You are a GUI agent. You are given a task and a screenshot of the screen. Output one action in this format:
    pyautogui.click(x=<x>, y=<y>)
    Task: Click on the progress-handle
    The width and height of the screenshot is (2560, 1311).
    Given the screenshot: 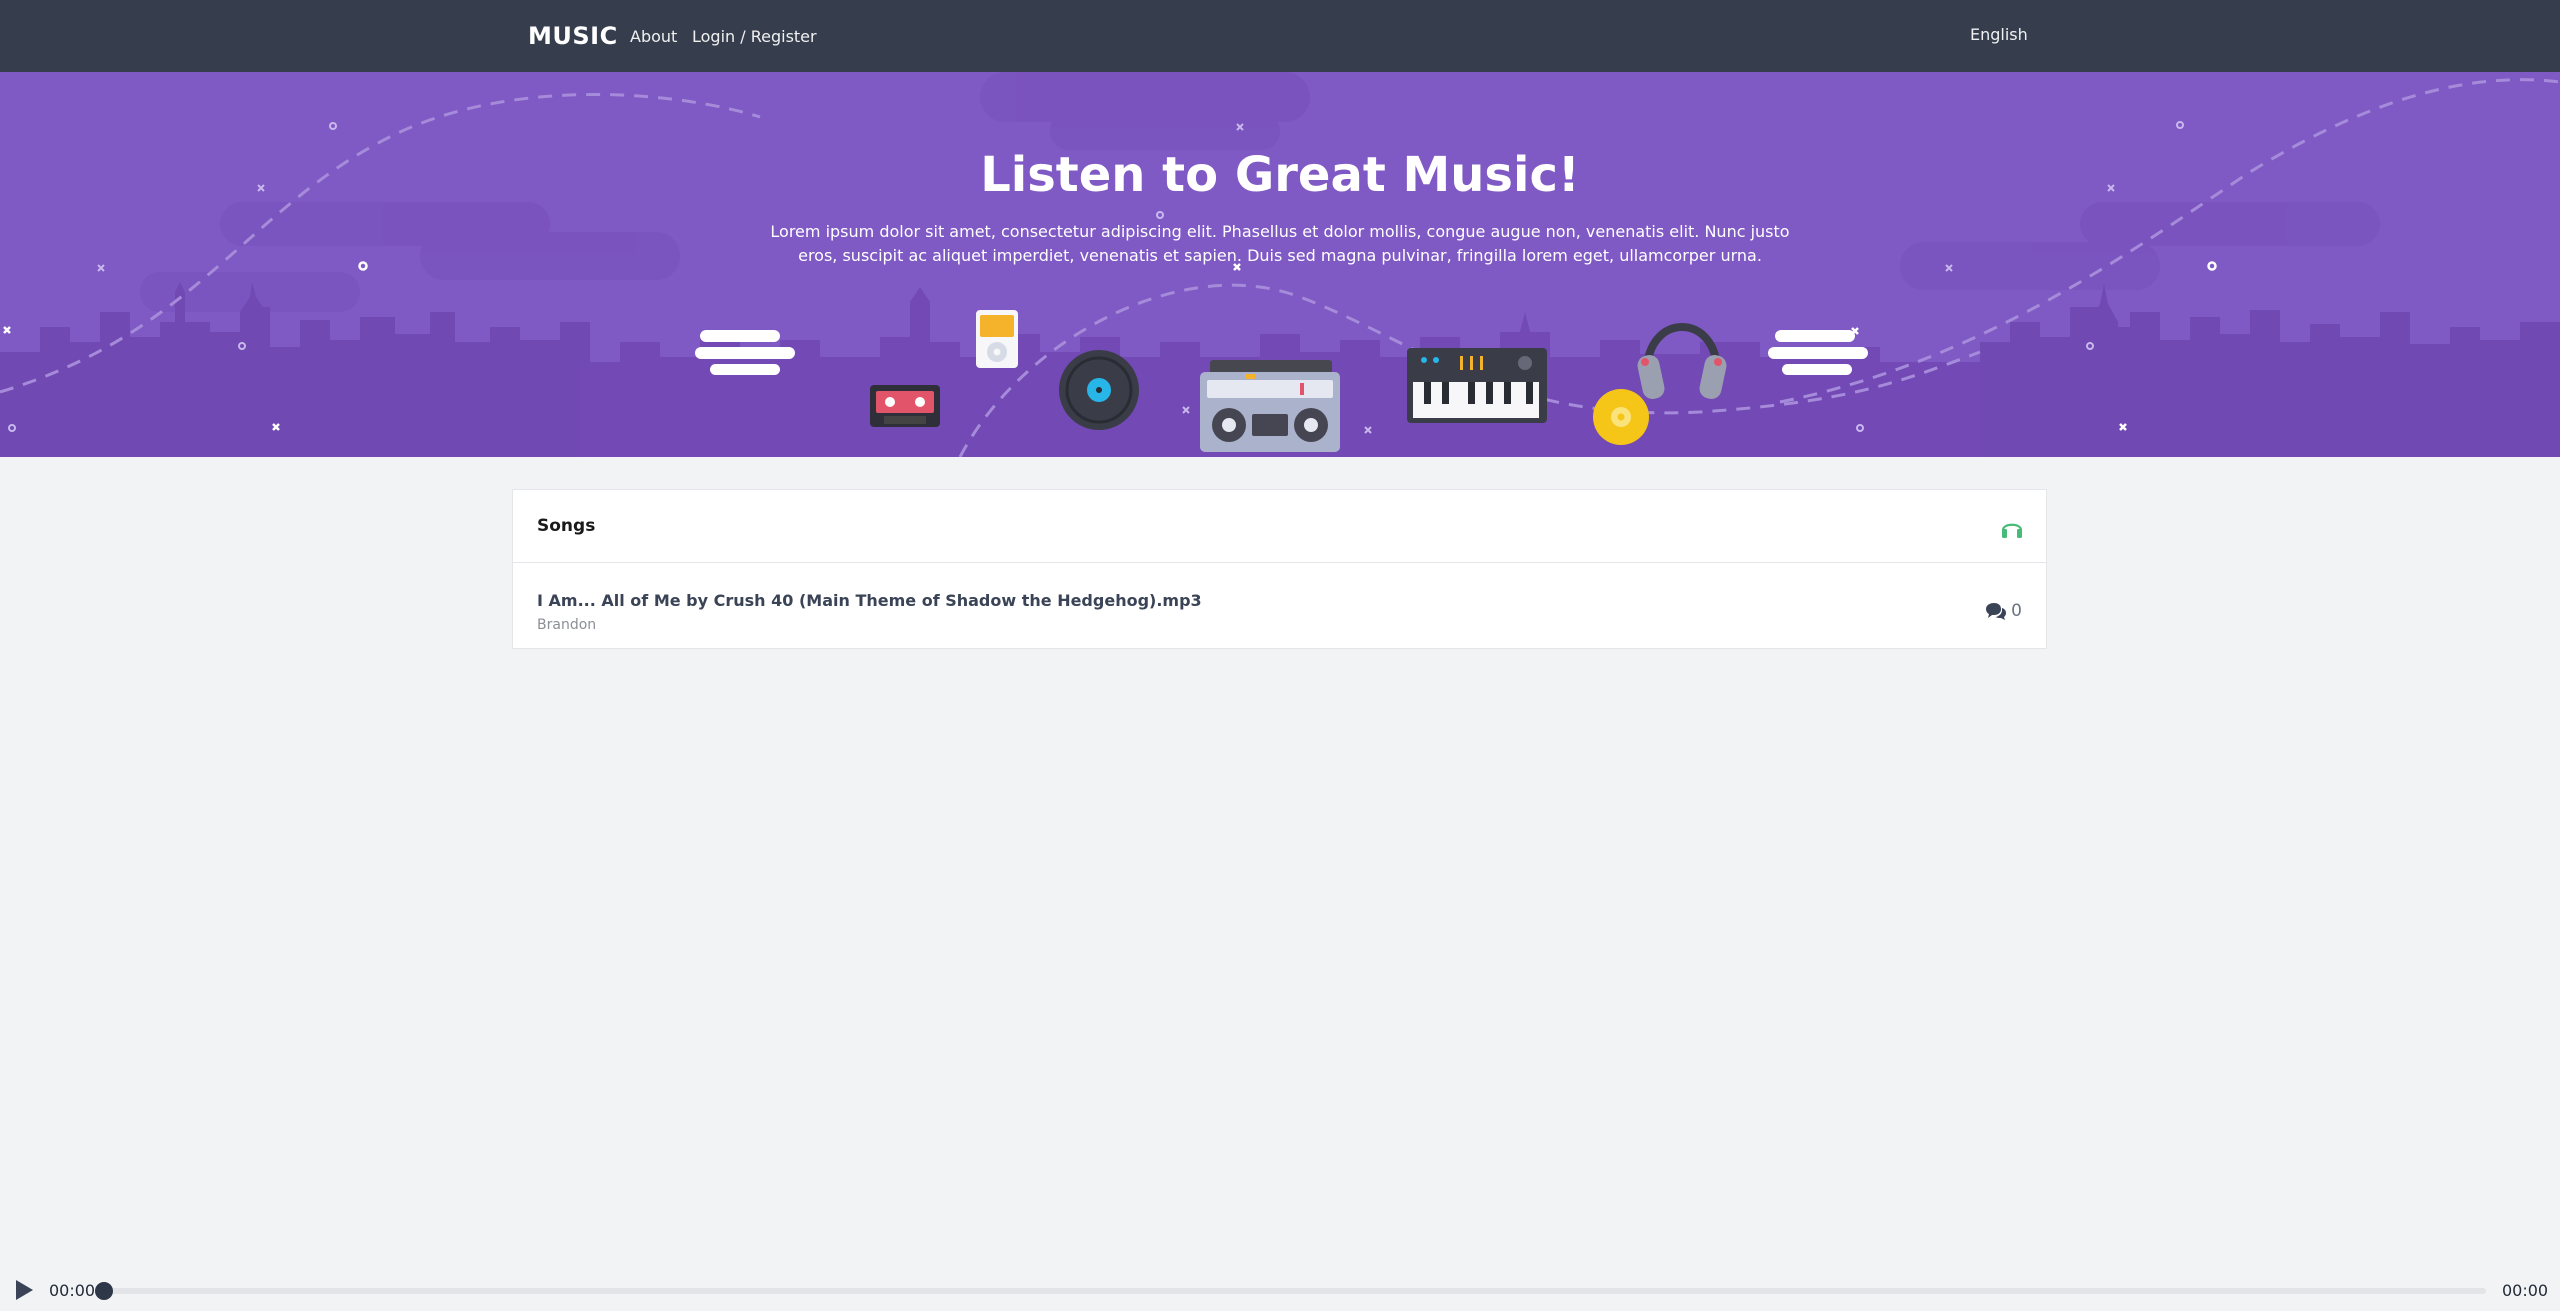 What is the action you would take?
    pyautogui.click(x=104, y=1291)
    